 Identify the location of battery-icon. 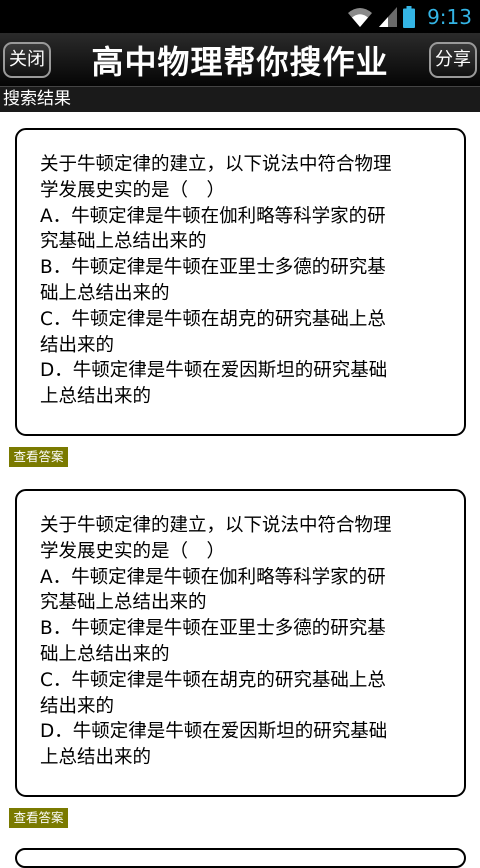
(409, 17).